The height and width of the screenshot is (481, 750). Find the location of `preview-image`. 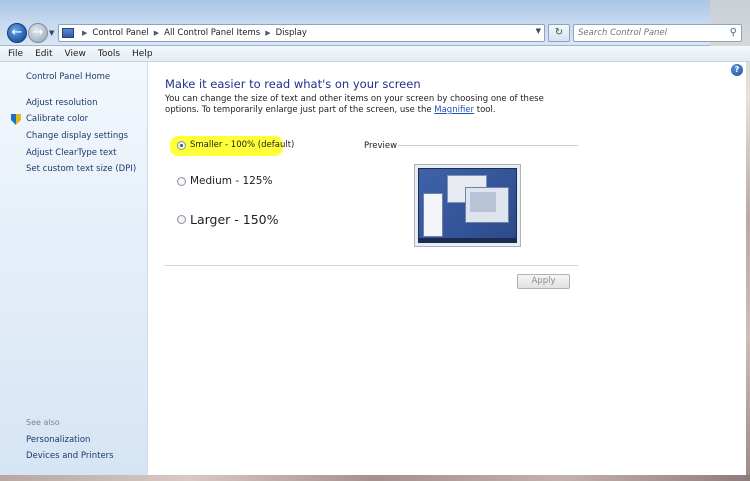

preview-image is located at coordinates (467, 205).